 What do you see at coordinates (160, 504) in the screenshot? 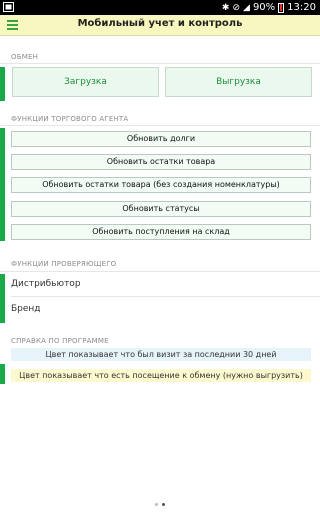
I see `page-indicator` at bounding box center [160, 504].